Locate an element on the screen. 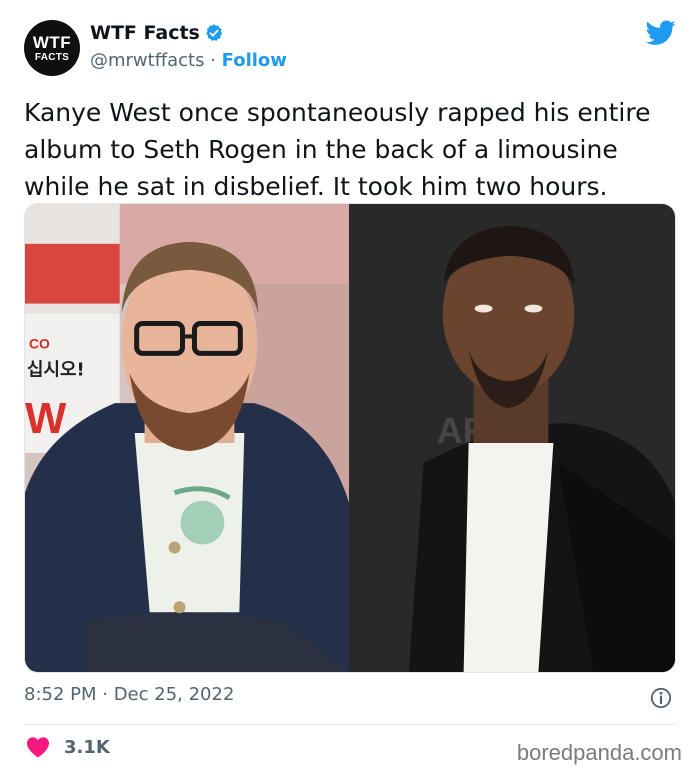 This screenshot has width=700, height=777. like-count: 3.1K is located at coordinates (87, 747).